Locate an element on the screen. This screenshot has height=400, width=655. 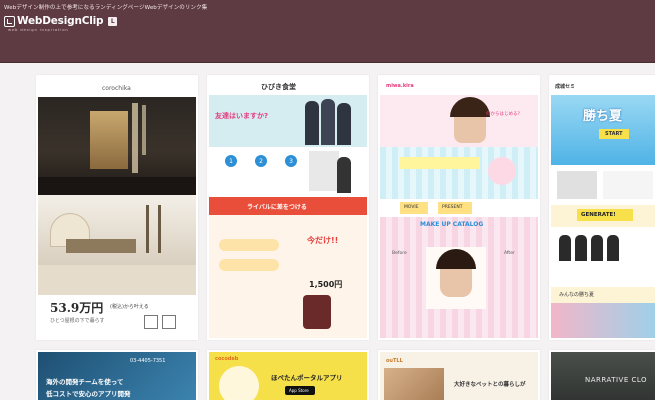
steps-section: 1 2 3 is located at coordinates (288, 172).